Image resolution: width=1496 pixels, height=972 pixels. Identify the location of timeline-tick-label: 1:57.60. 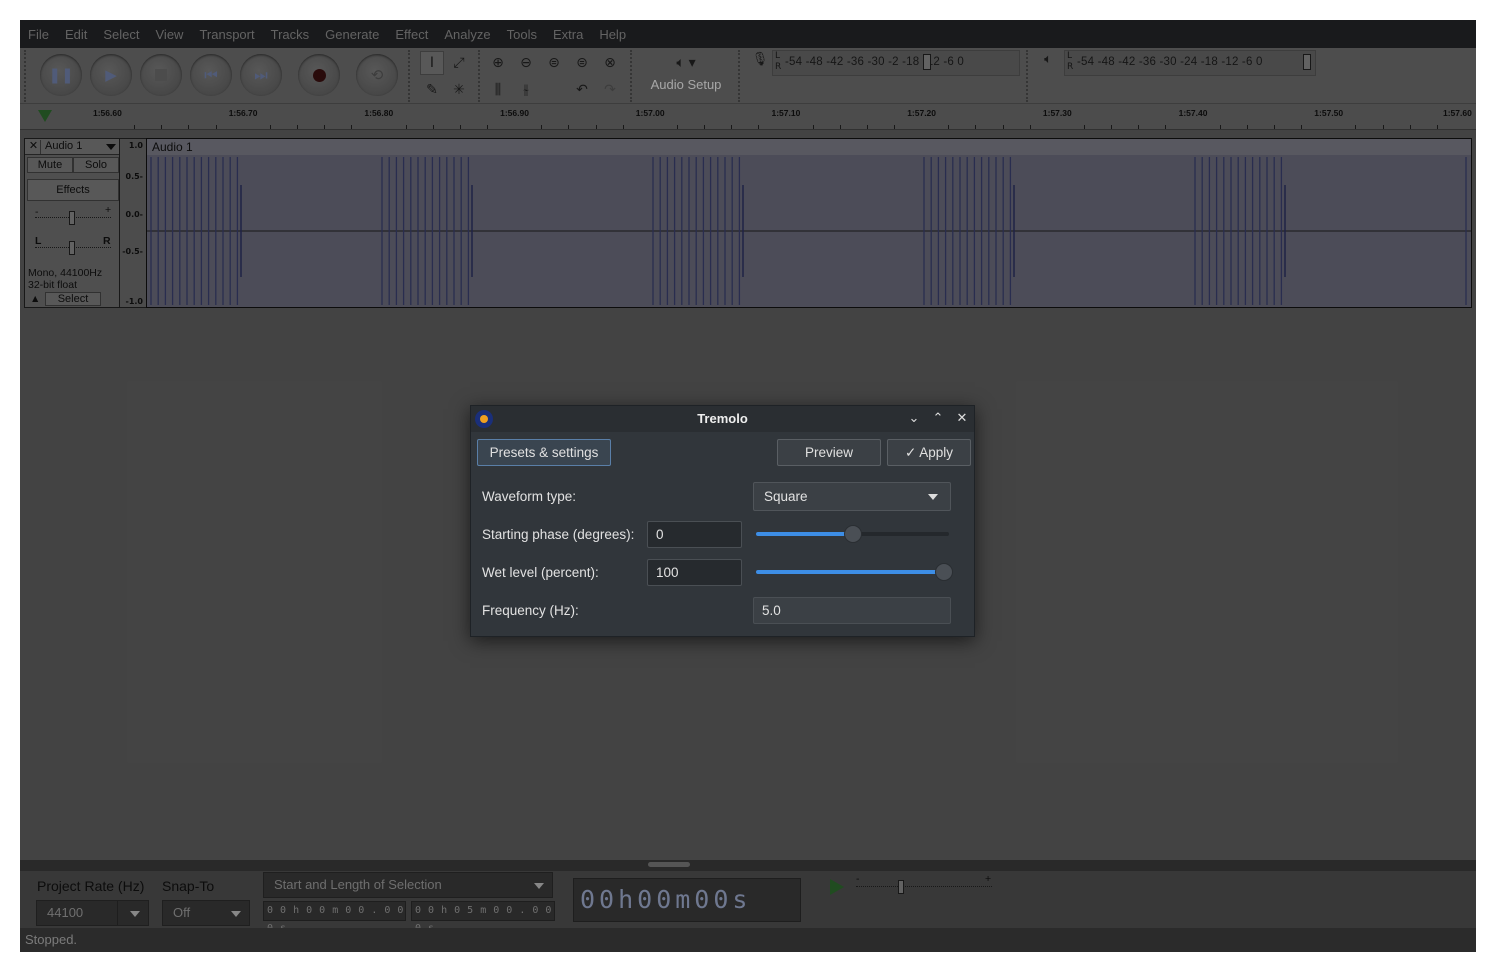
(1457, 113).